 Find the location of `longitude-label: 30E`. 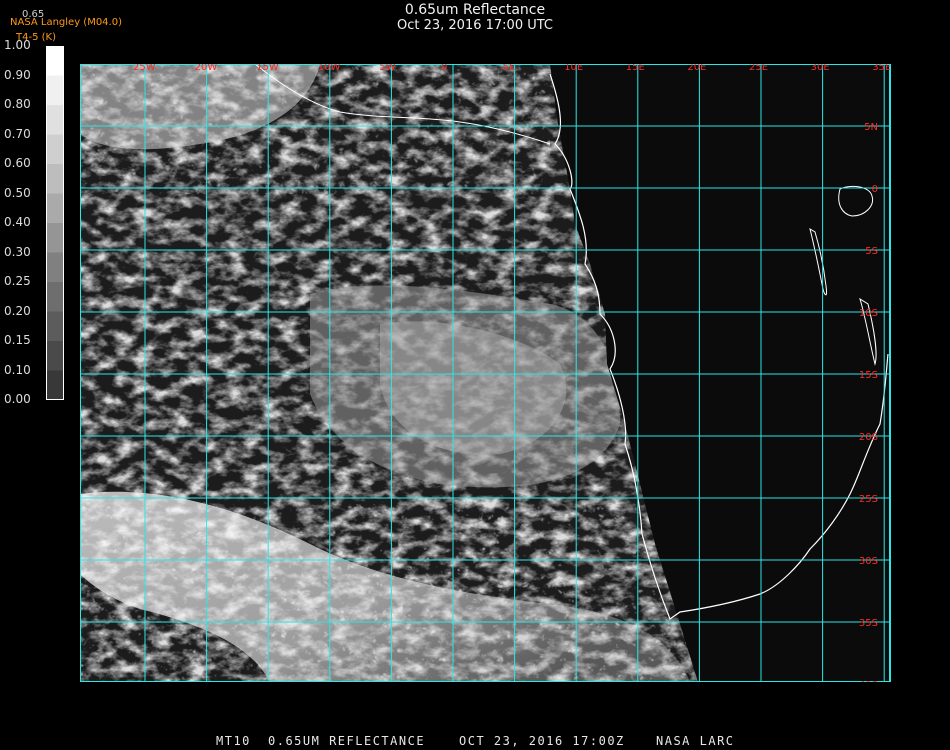

longitude-label: 30E is located at coordinates (820, 68).